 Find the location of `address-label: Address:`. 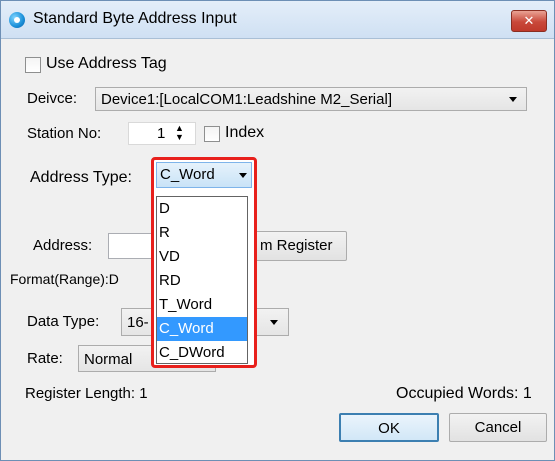

address-label: Address: is located at coordinates (63, 245).